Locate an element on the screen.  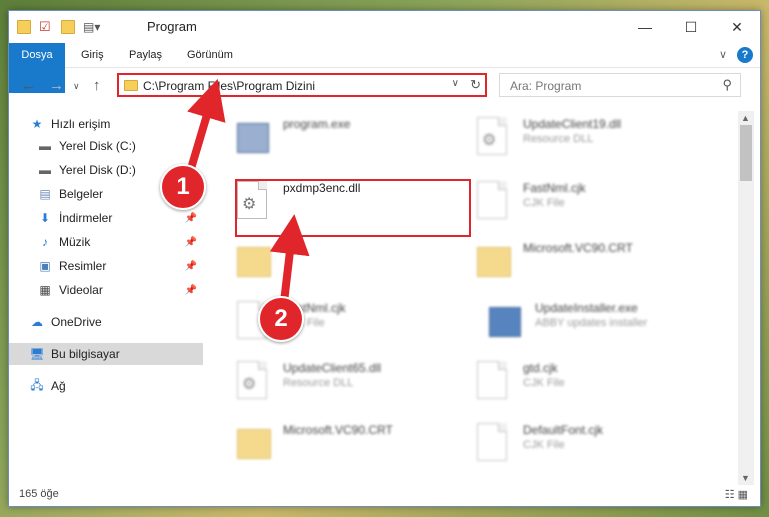
sidebar-item-label: Yerel Disk (D:) is located at coordinates (97, 170).